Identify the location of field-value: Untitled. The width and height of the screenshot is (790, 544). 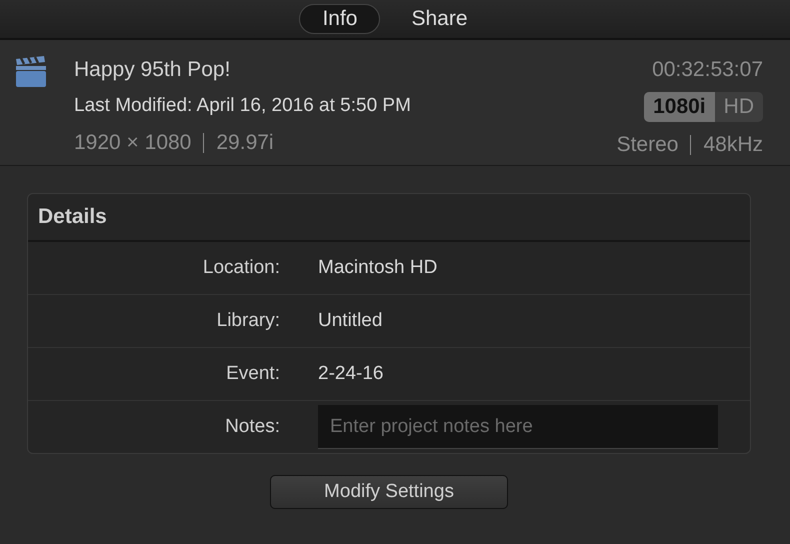
(351, 321).